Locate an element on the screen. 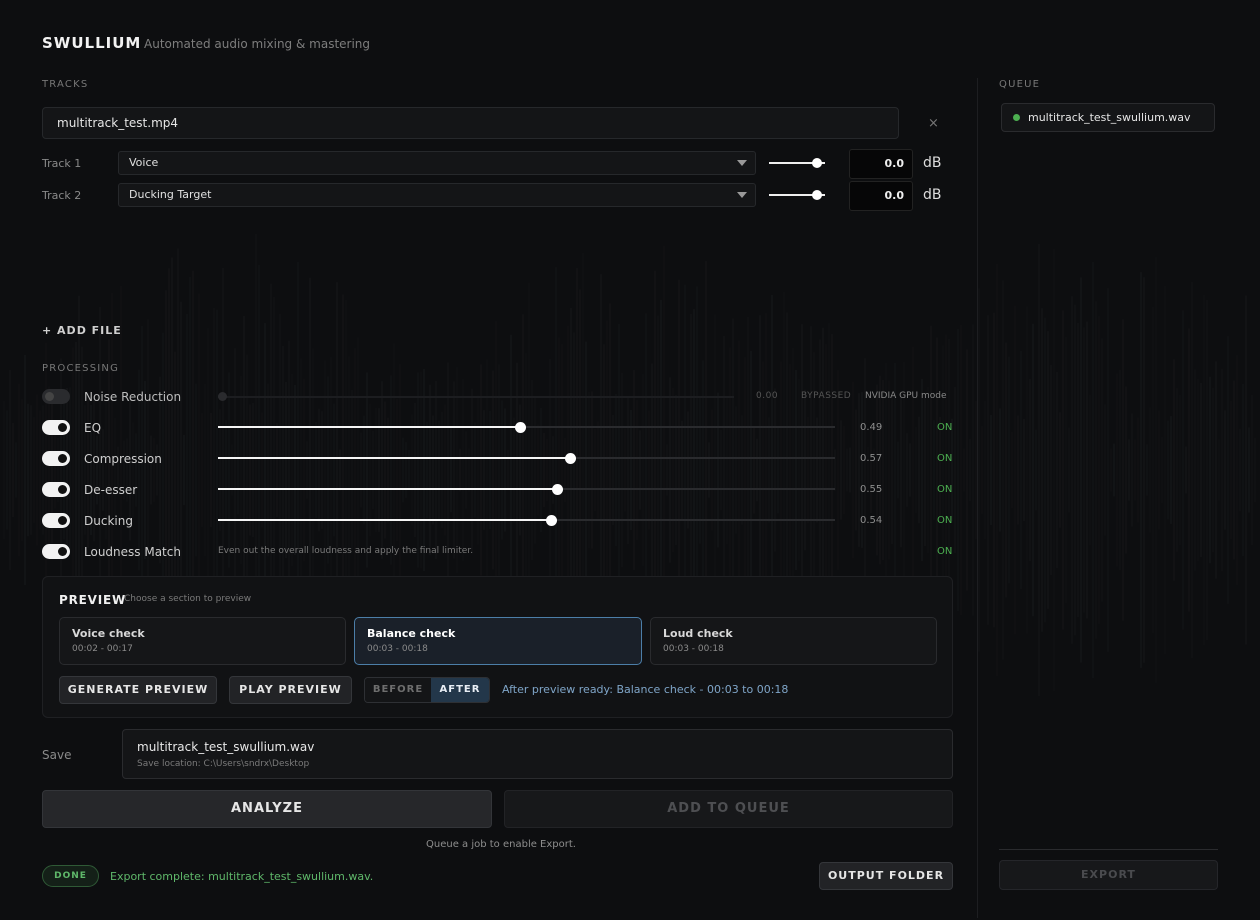 The width and height of the screenshot is (1260, 920). queue-section-label: QUEUE is located at coordinates (1020, 84).